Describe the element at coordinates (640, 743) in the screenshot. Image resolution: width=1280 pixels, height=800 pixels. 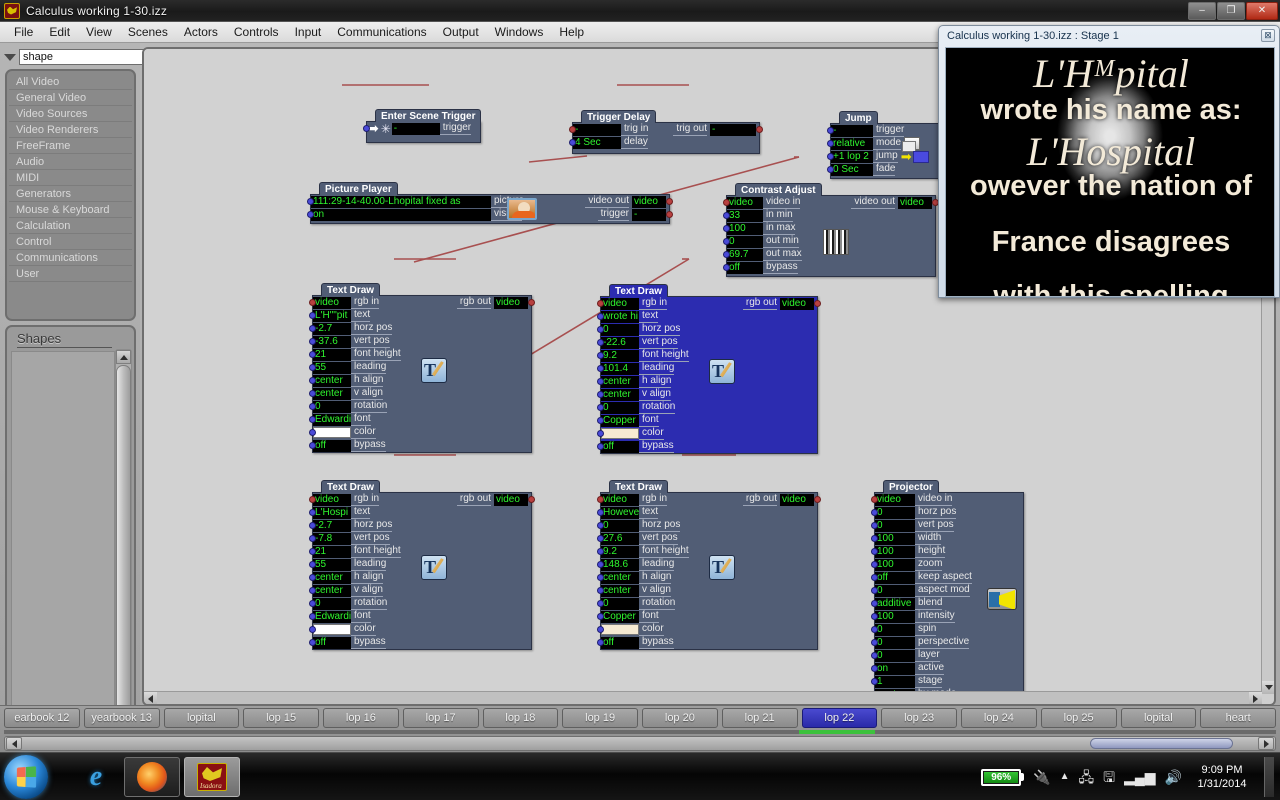
I see `scene-tabs-scrollbar` at that location.